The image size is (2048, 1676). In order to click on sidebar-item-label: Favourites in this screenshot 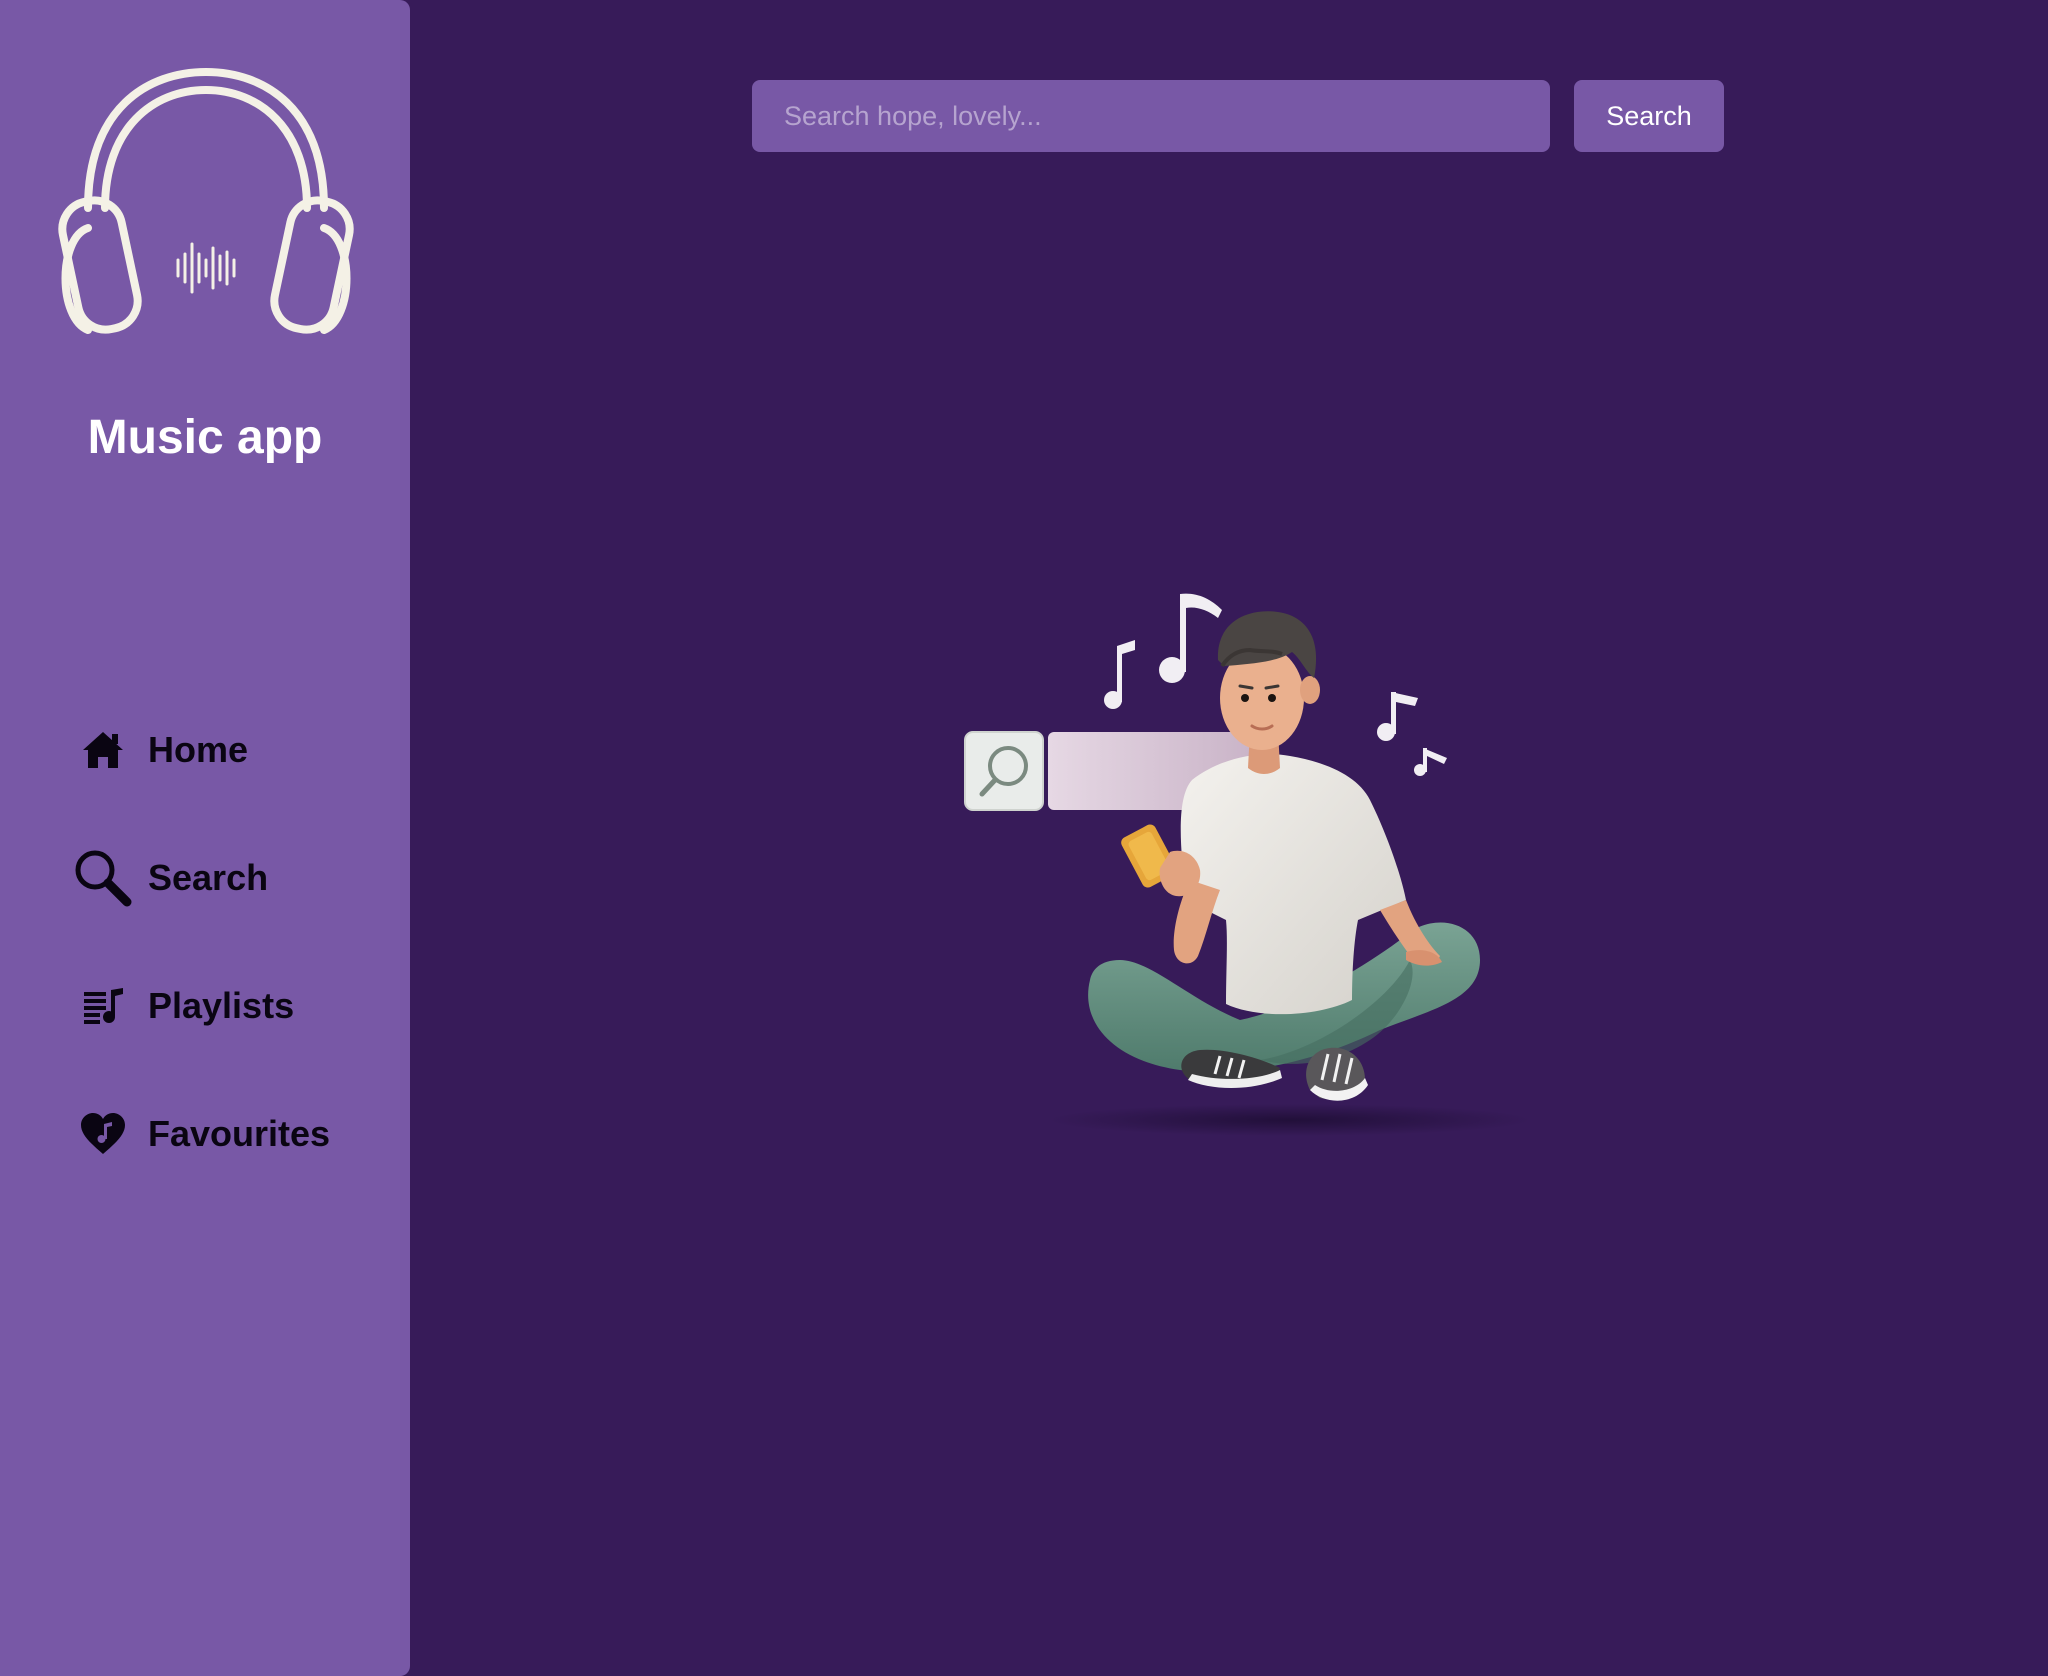, I will do `click(239, 1133)`.